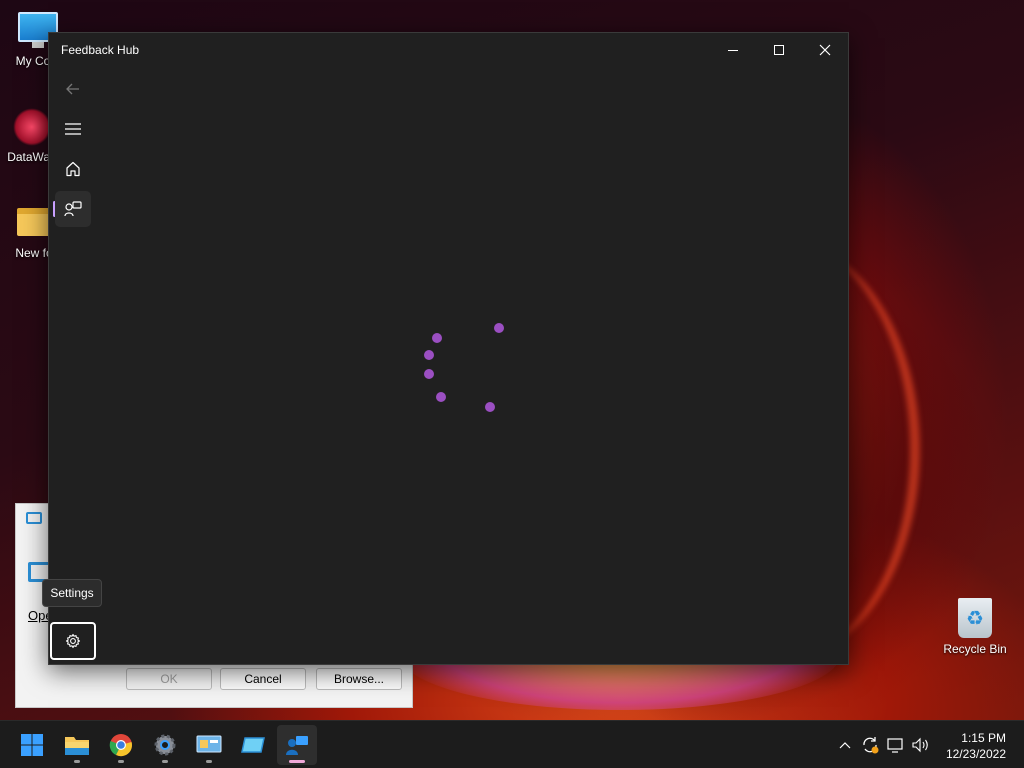 The width and height of the screenshot is (1024, 768). What do you see at coordinates (976, 746) in the screenshot?
I see `clock: 1:15 PM 12/23/2022` at bounding box center [976, 746].